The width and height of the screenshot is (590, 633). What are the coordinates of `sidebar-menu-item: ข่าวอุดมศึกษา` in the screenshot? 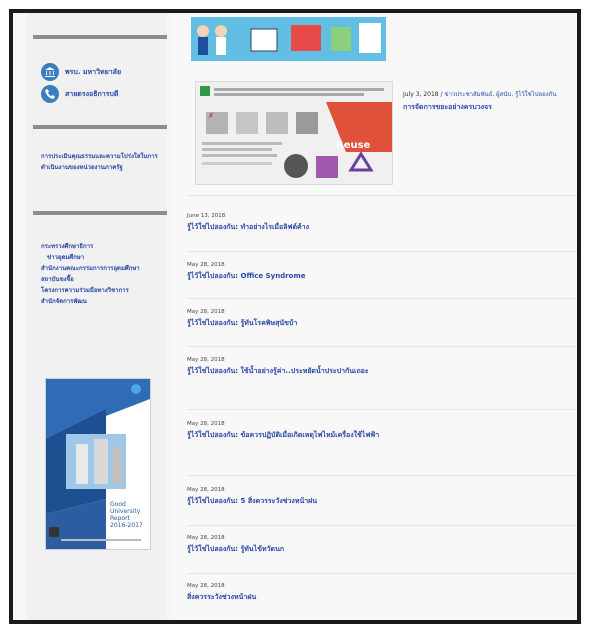 It's located at (103, 257).